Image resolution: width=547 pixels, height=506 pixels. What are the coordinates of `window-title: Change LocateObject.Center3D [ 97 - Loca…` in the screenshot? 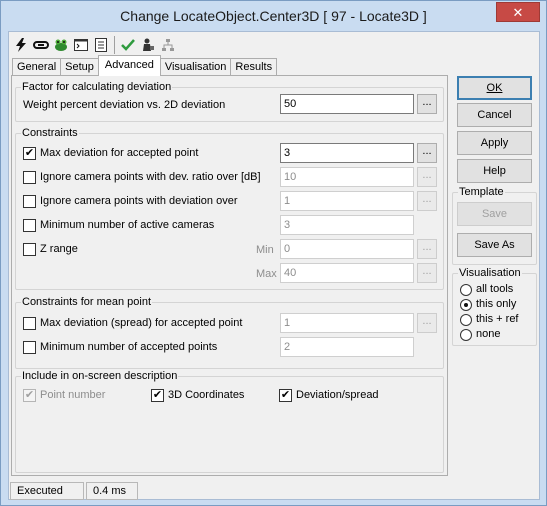 It's located at (273, 16).